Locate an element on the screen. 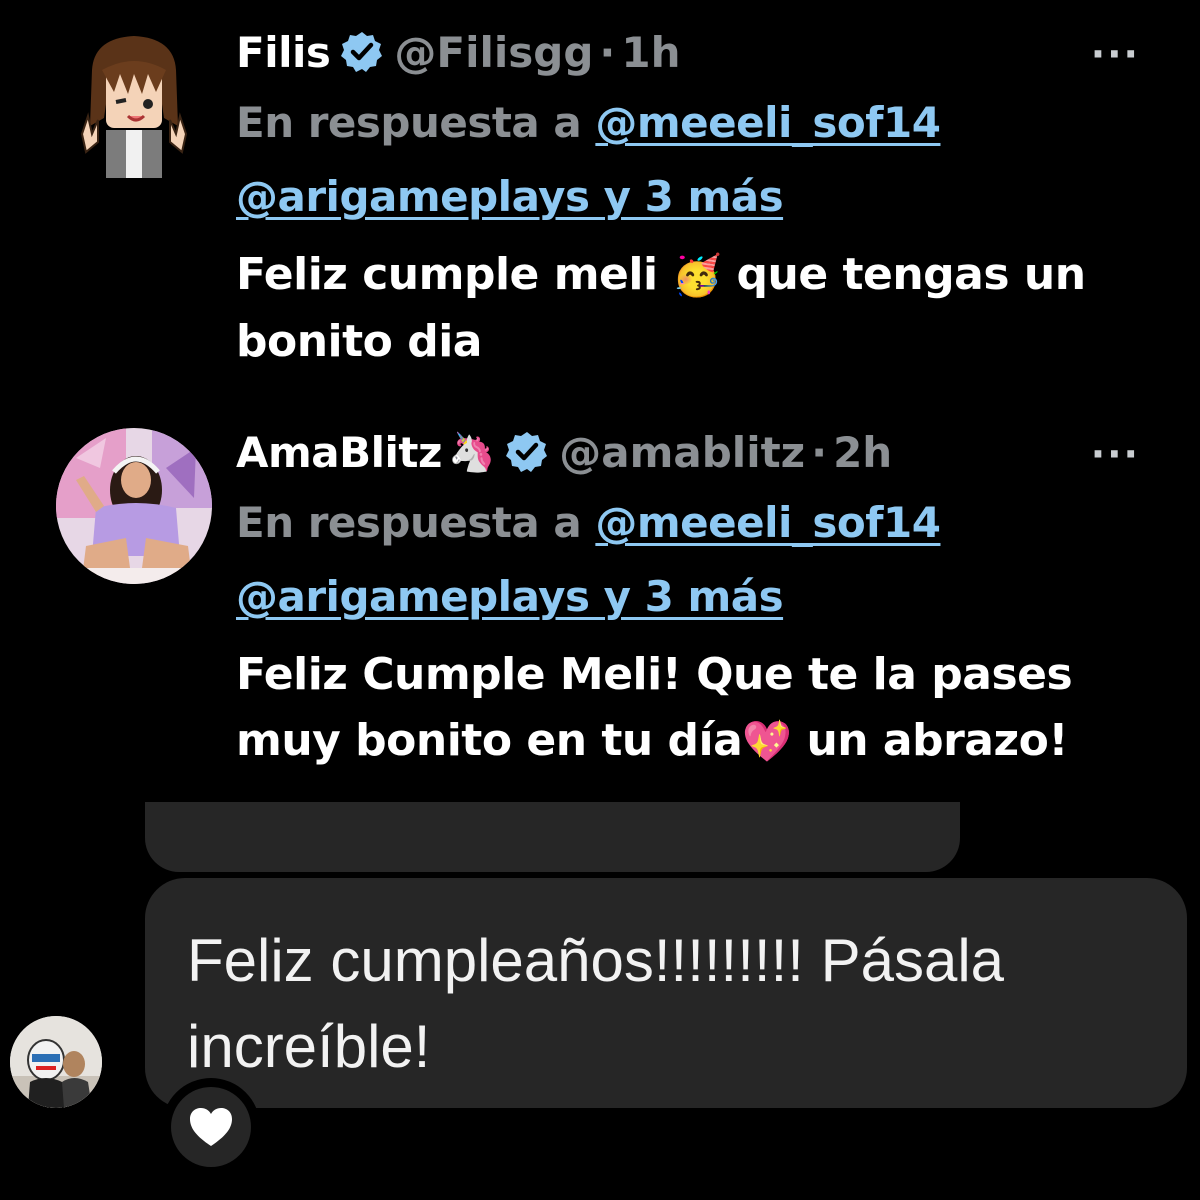 Image resolution: width=1200 pixels, height=1200 pixels. profile-photo-icon is located at coordinates (134, 506).